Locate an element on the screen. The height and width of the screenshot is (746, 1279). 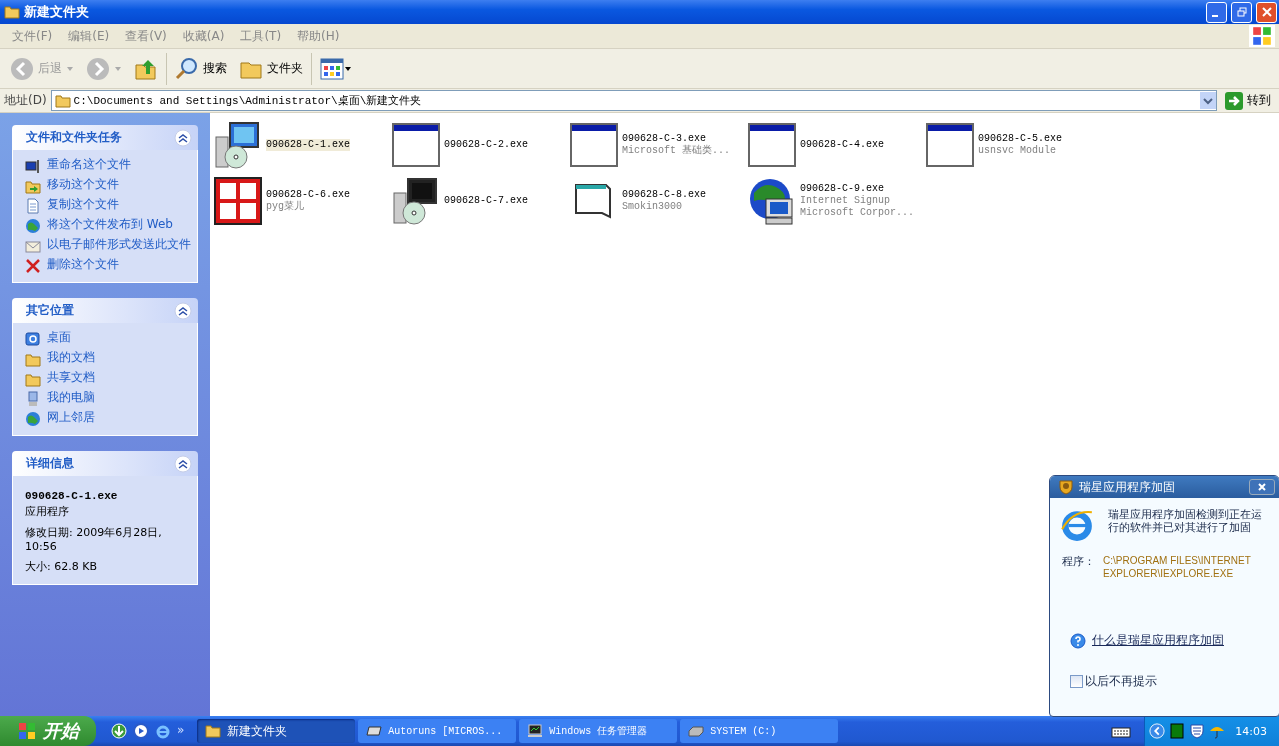
file-description: Smokin3000 is located at coordinates (652, 207).